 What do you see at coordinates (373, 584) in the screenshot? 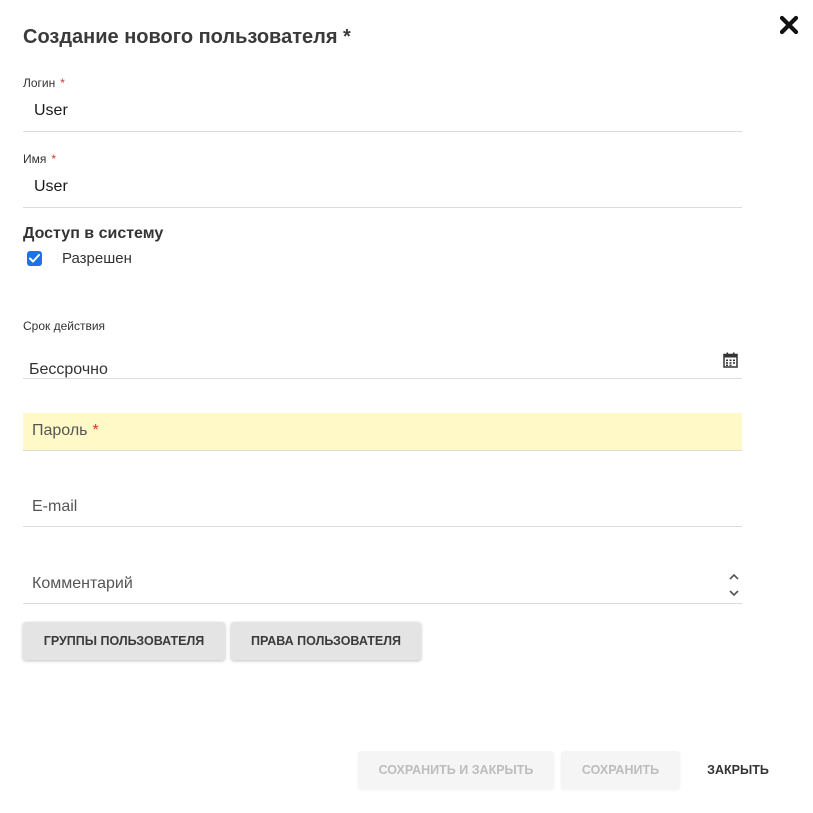
I see `comment-input` at bounding box center [373, 584].